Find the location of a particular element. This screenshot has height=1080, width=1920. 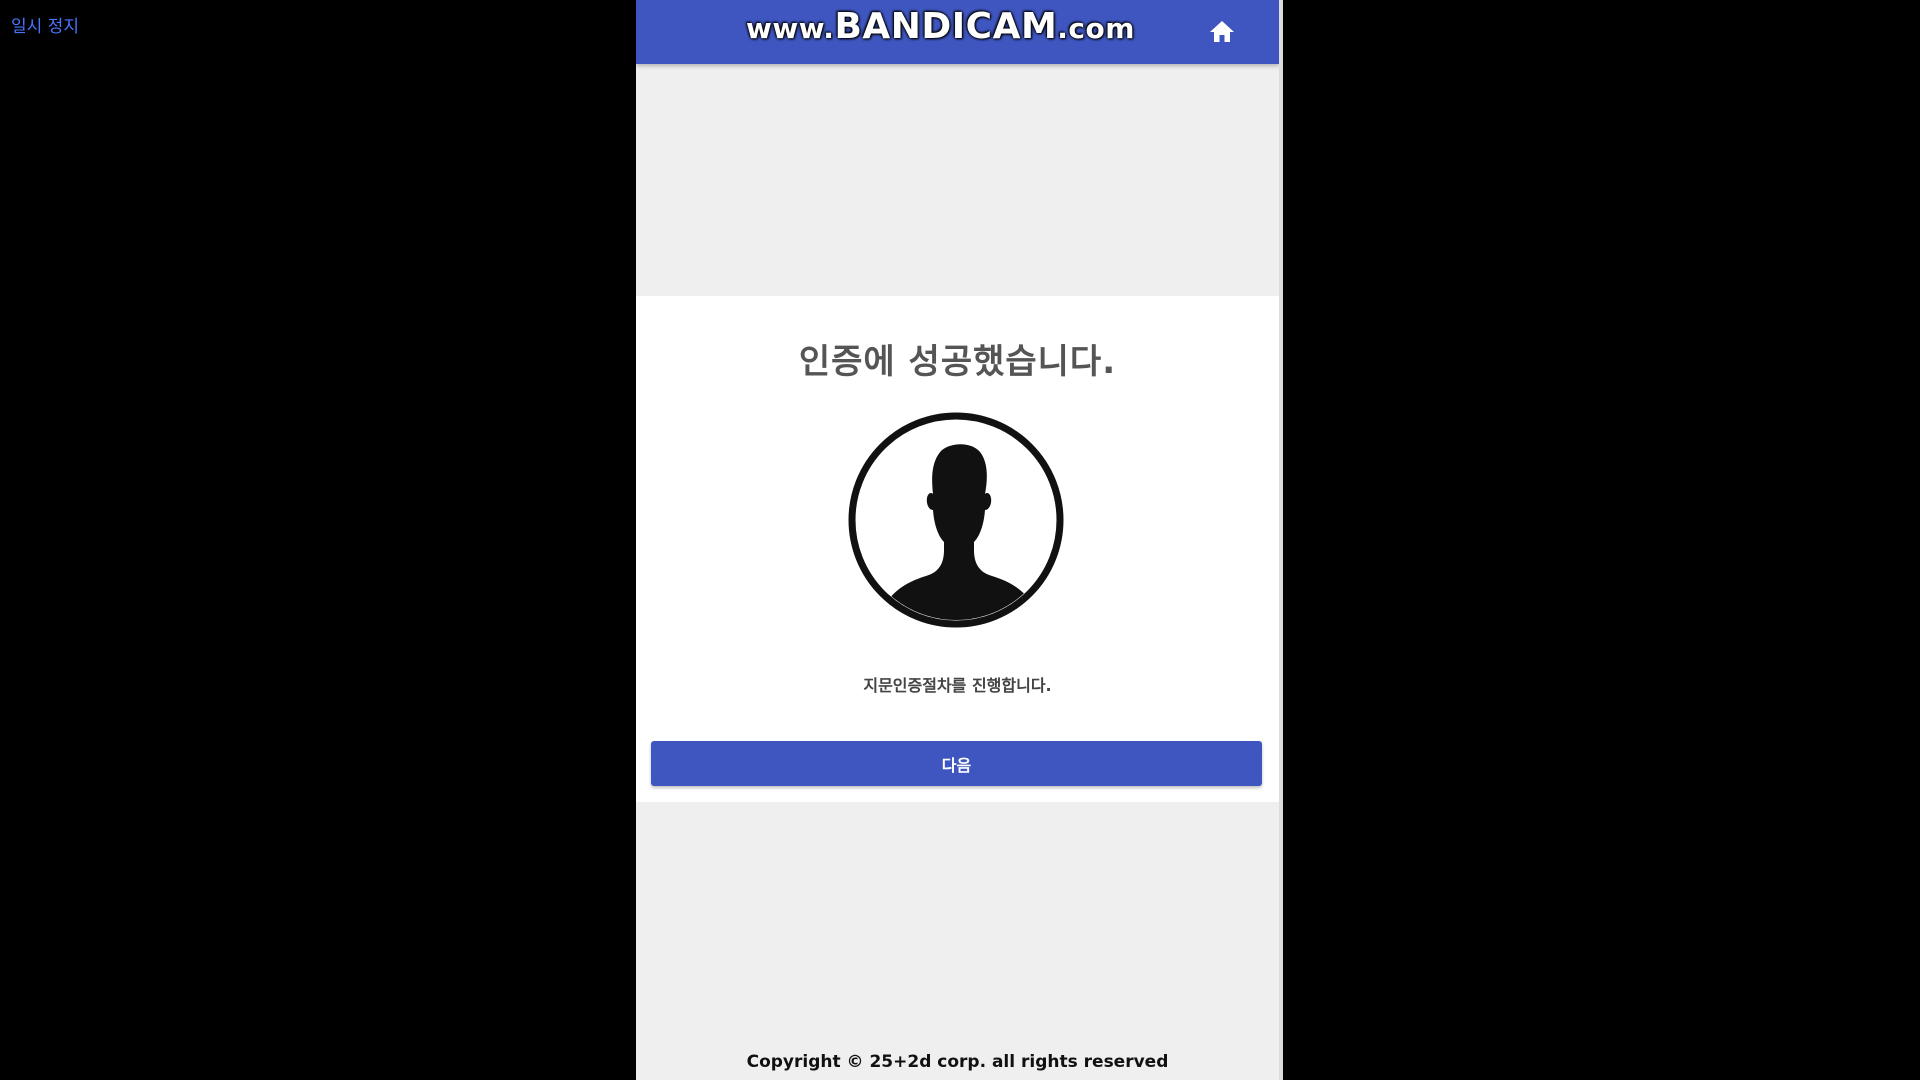

watermark-brand: BANDICAM is located at coordinates (946, 26).